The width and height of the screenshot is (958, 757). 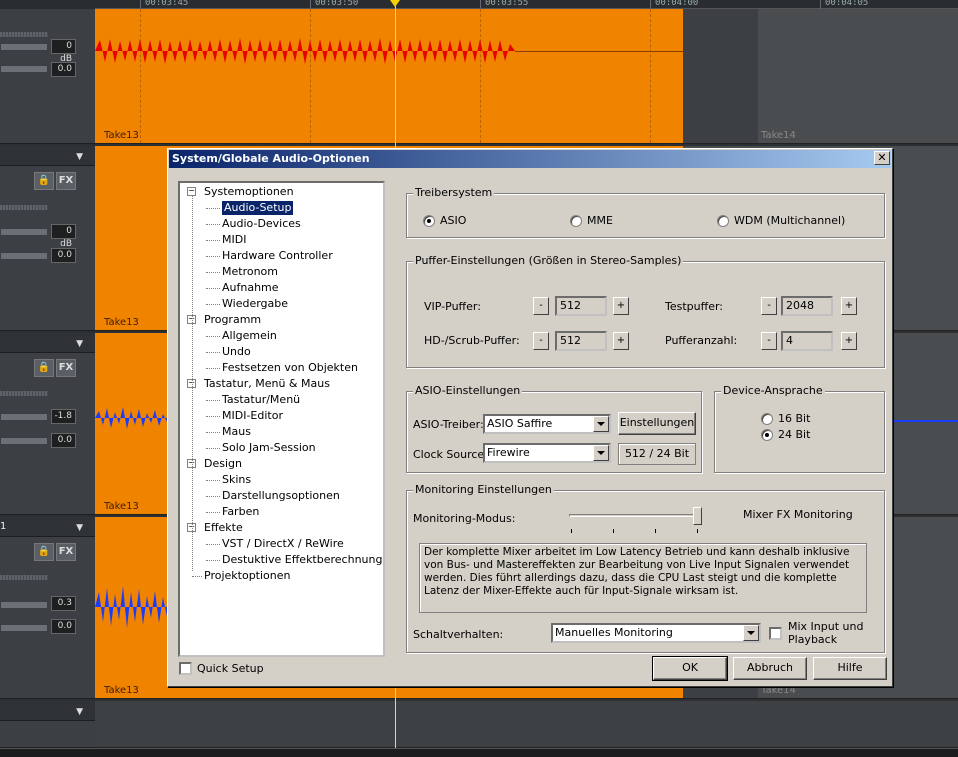 What do you see at coordinates (236, 352) in the screenshot?
I see `tree-item: Undo` at bounding box center [236, 352].